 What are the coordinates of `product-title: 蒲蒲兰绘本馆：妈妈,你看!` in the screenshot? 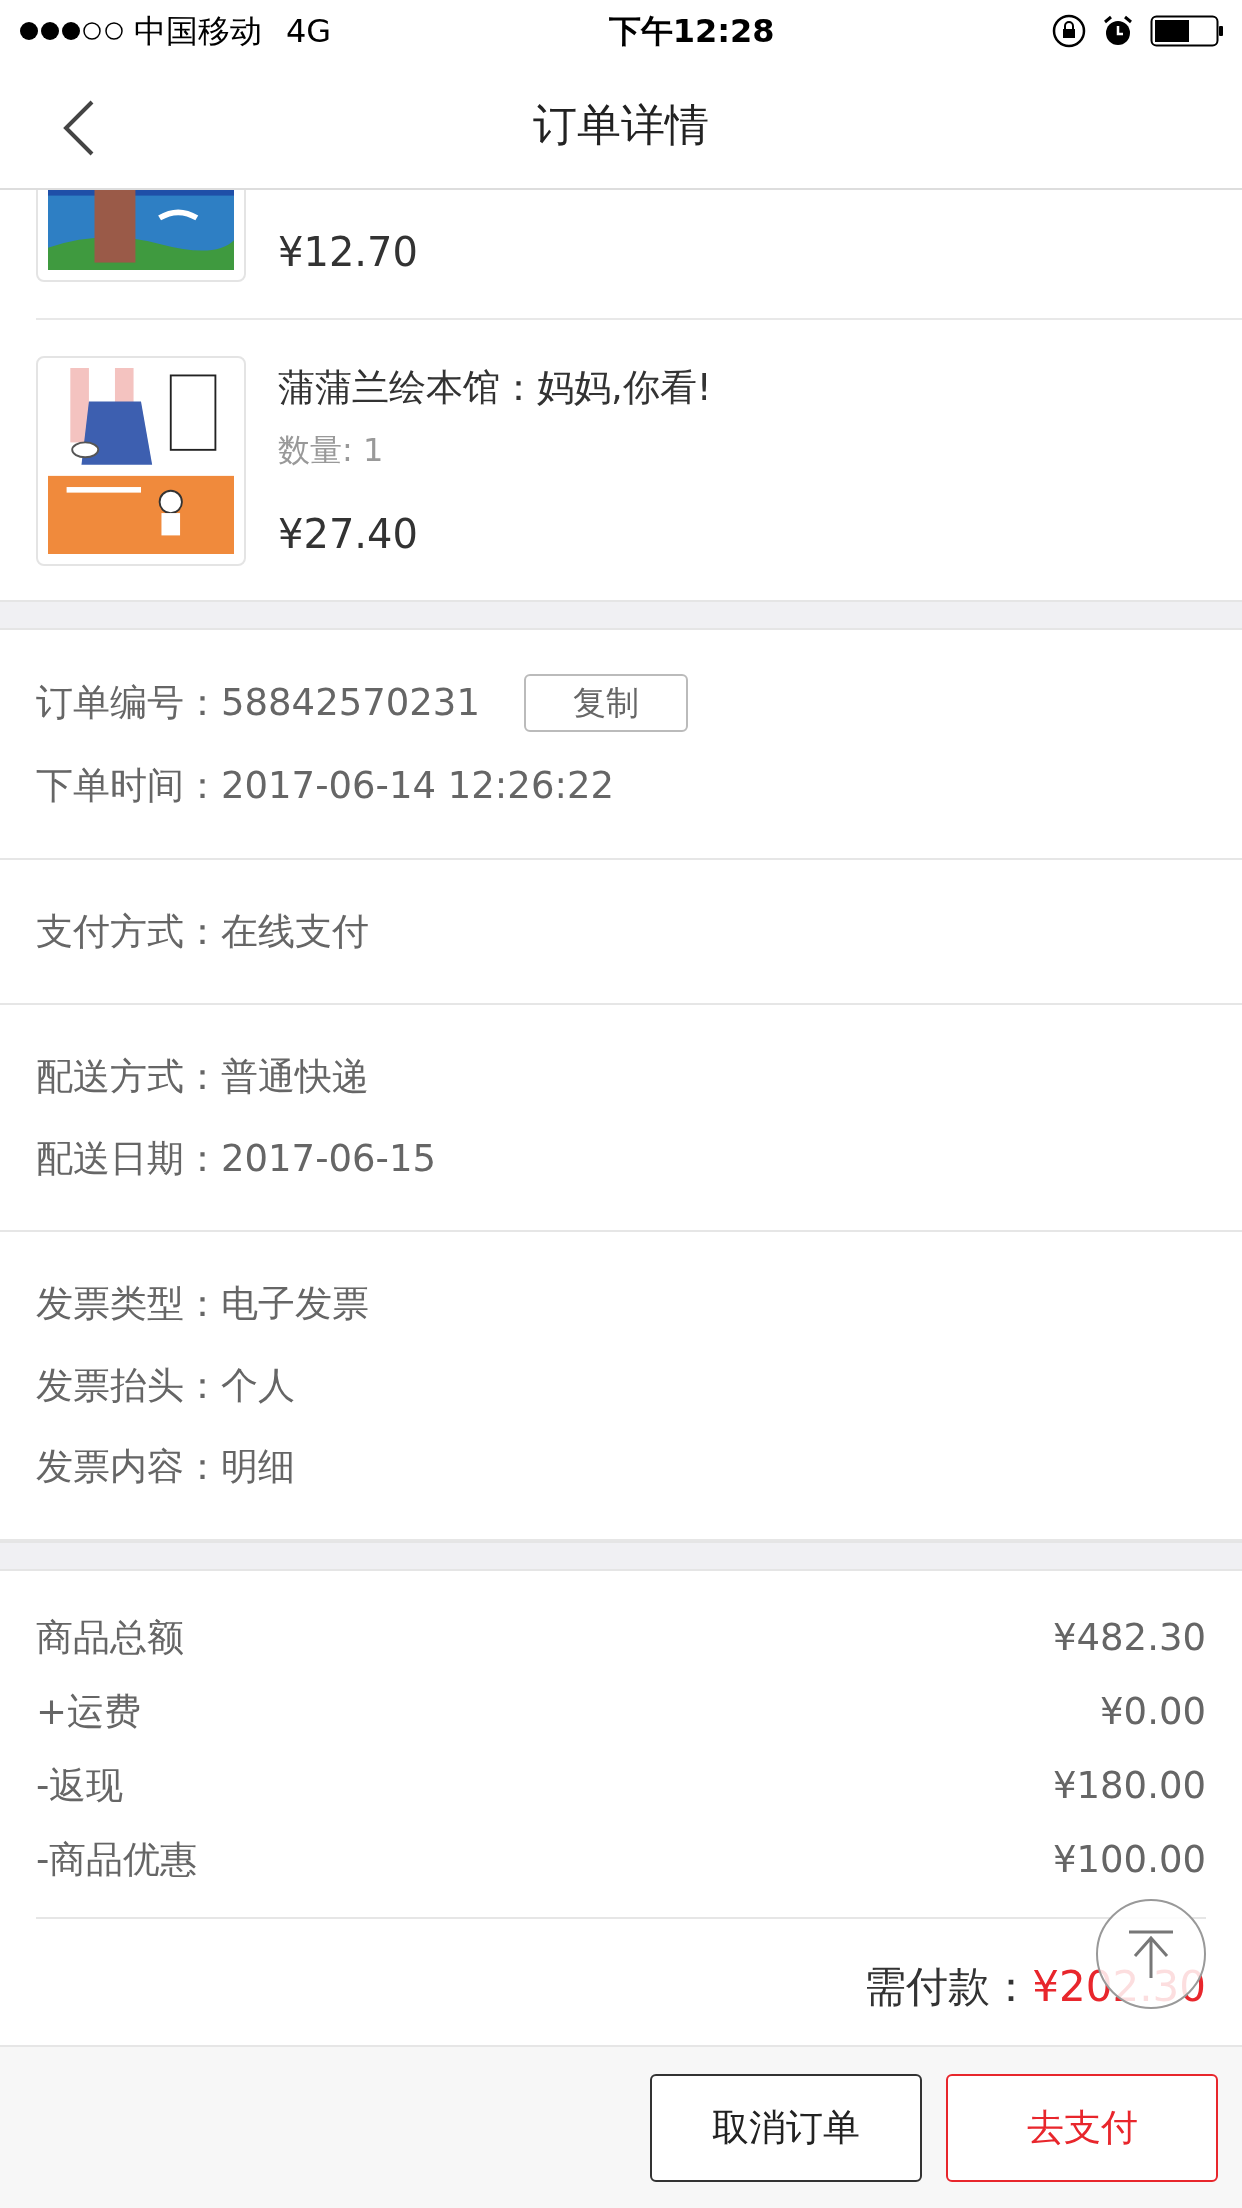 It's located at (495, 388).